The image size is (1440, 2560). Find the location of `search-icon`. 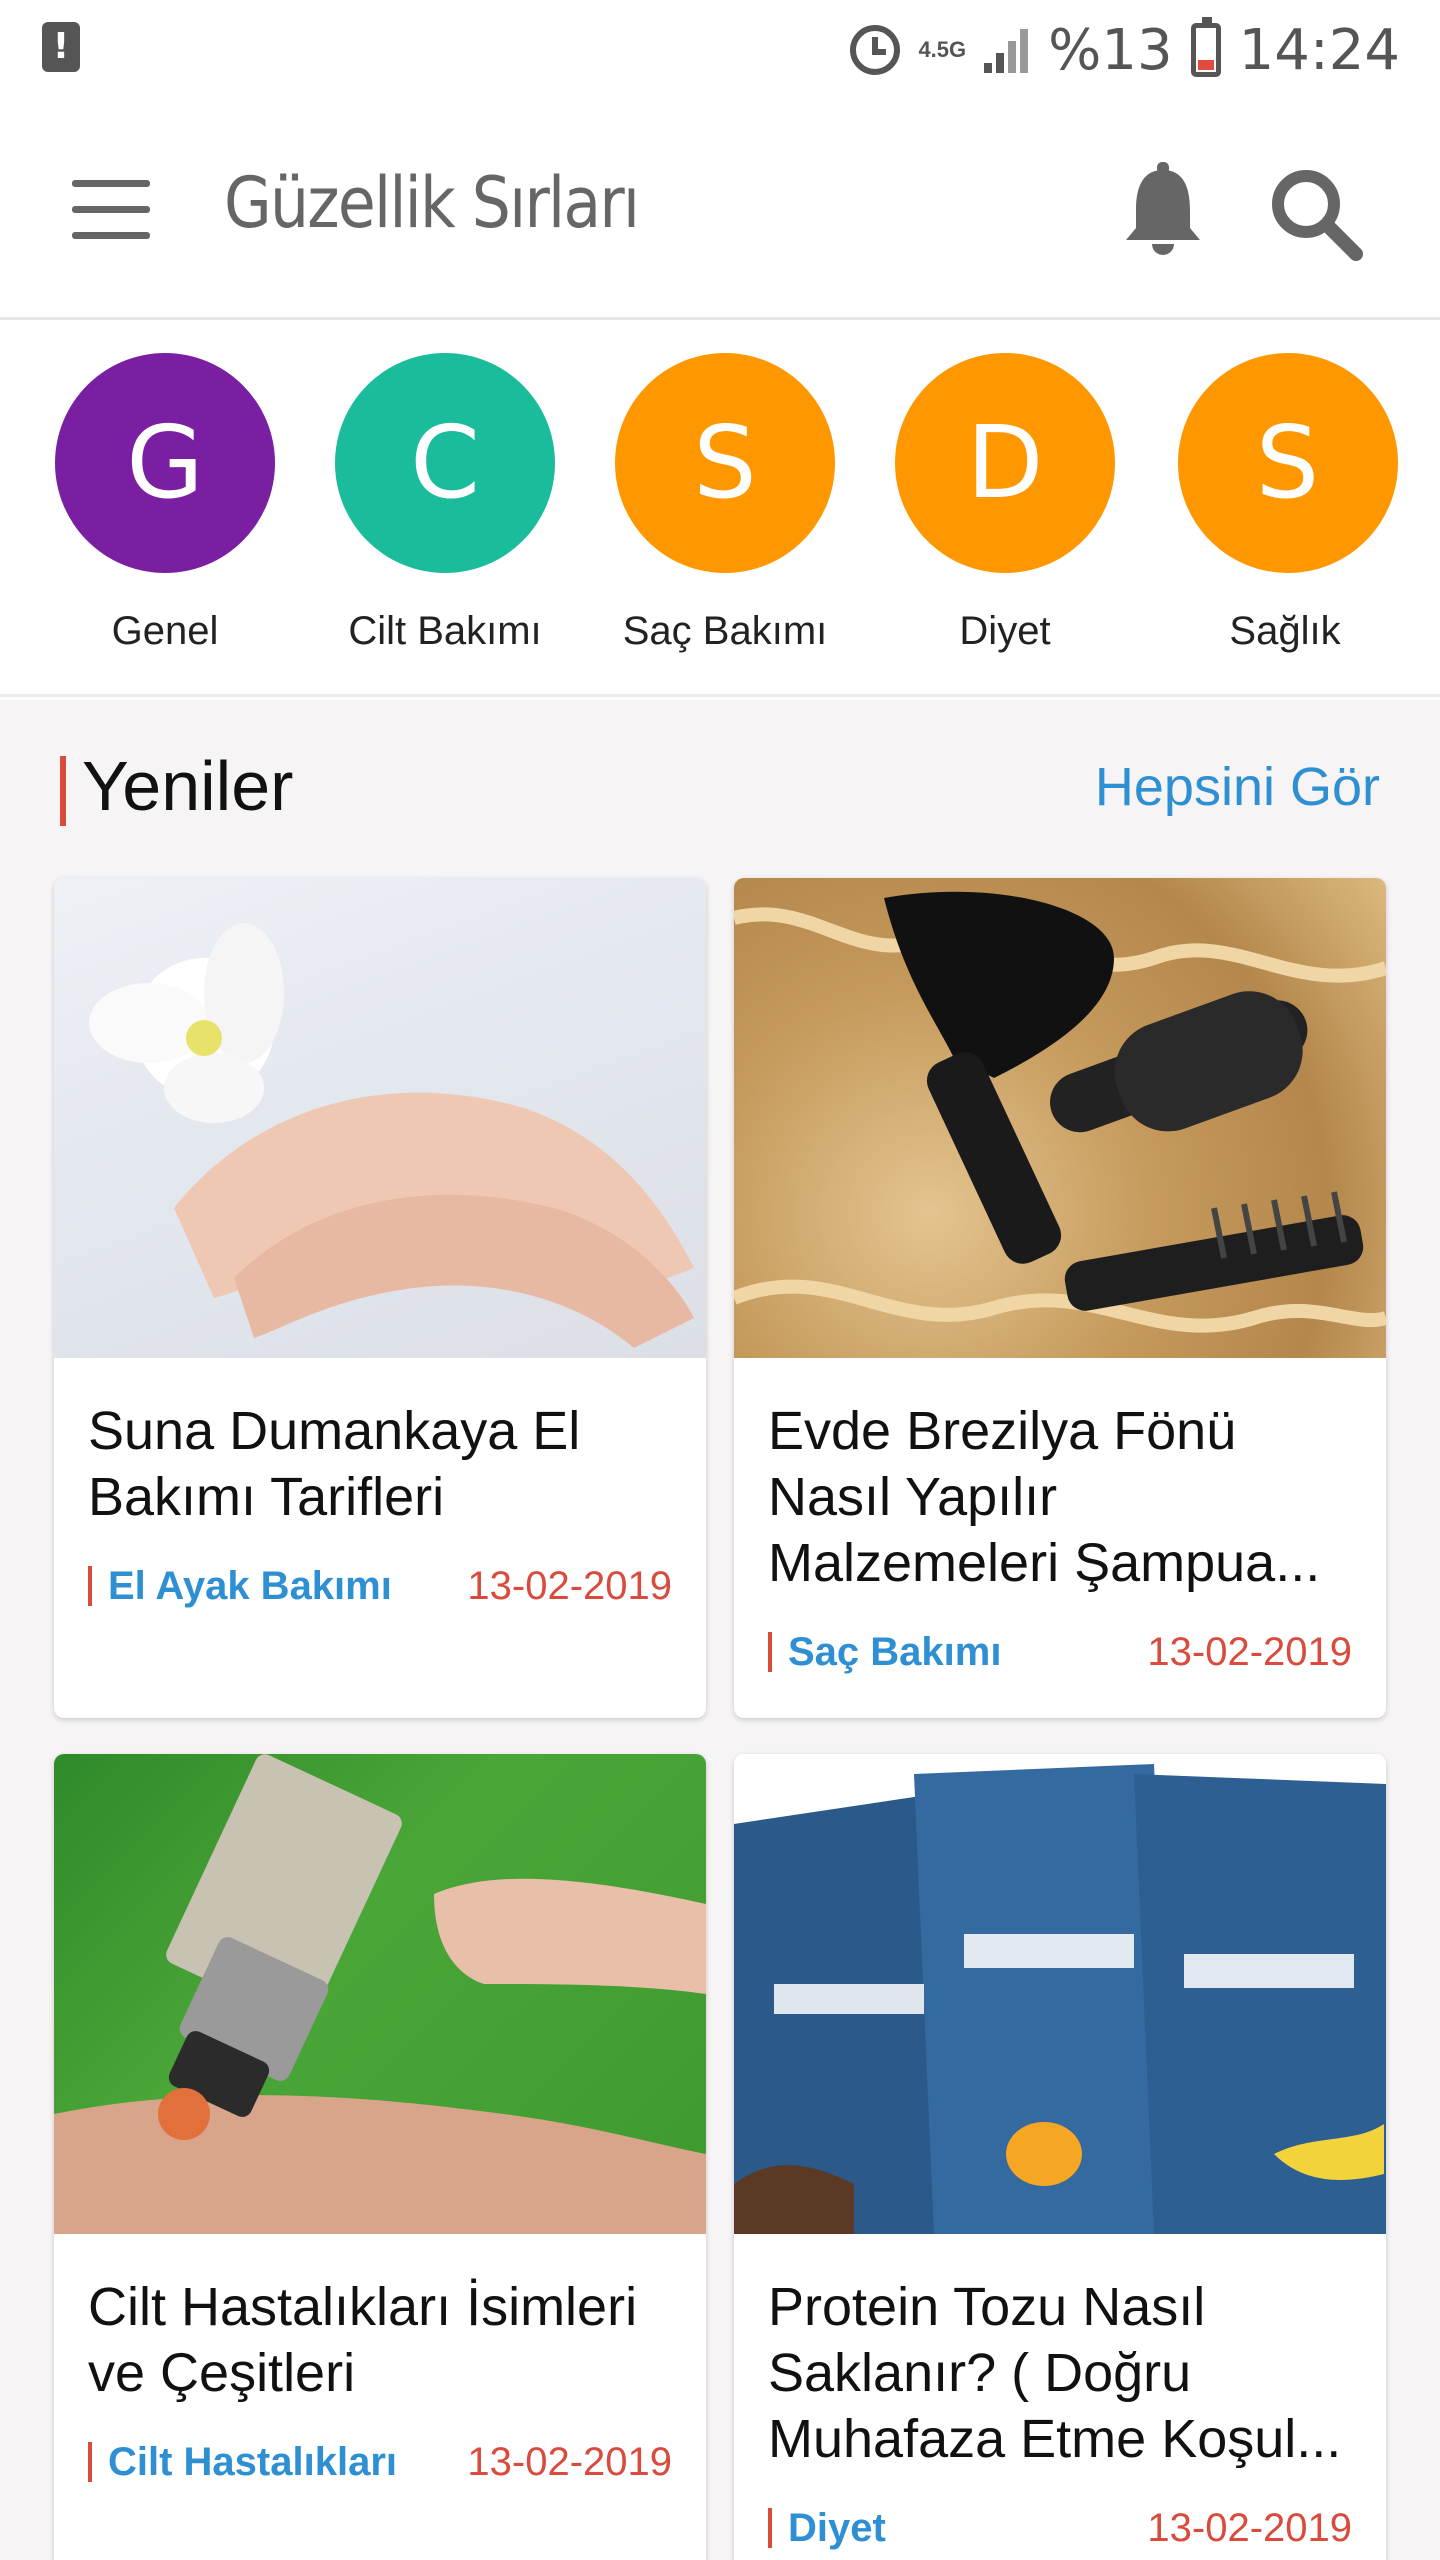

search-icon is located at coordinates (1316, 214).